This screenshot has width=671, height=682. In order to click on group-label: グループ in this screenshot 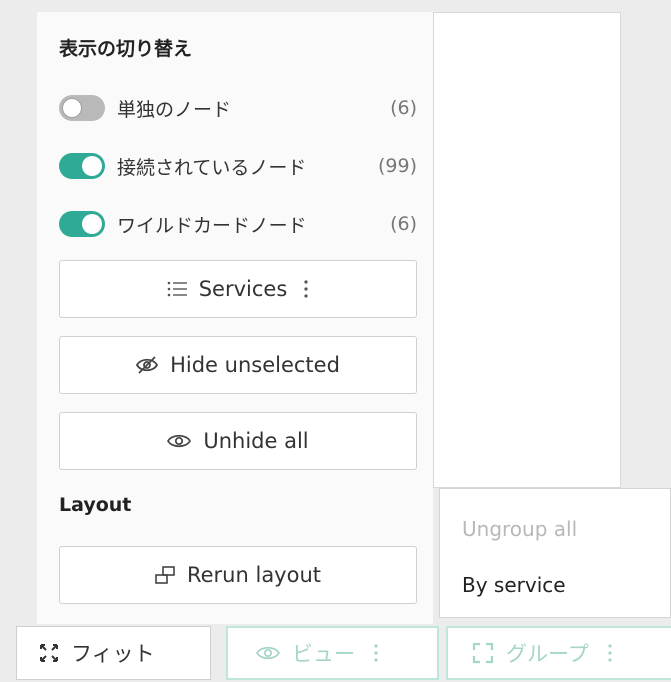, I will do `click(547, 654)`.